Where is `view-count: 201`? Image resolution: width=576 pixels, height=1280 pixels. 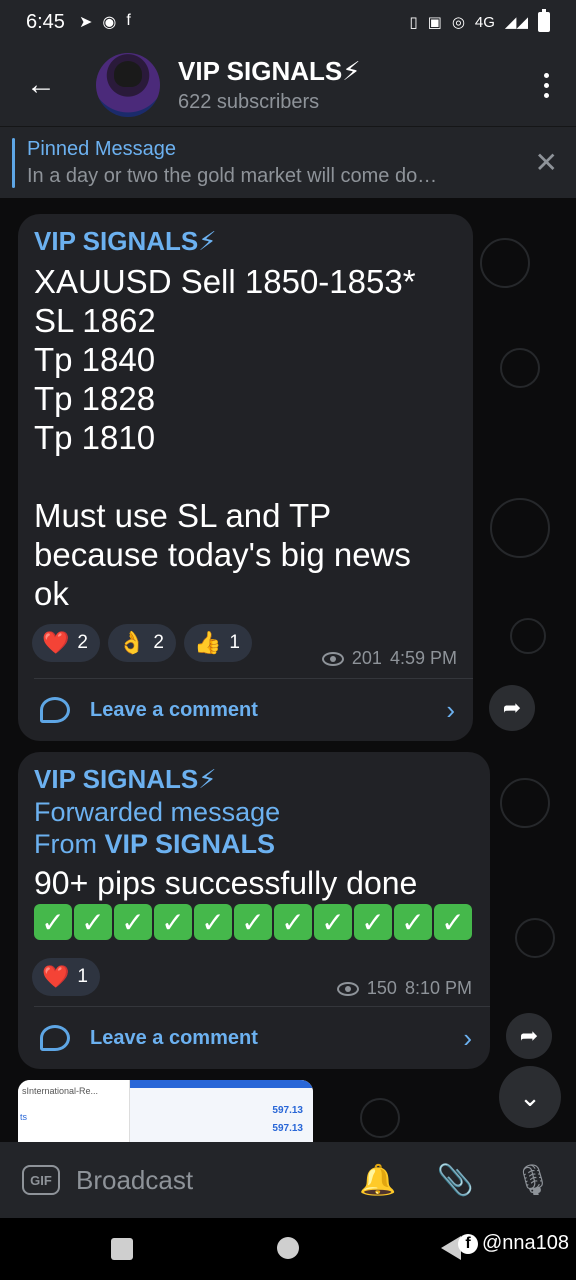
view-count: 201 is located at coordinates (366, 658).